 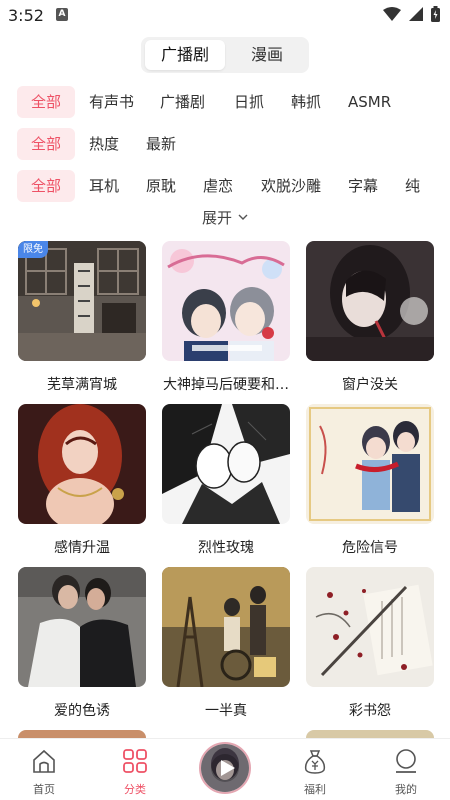 What do you see at coordinates (249, 102) in the screenshot?
I see `filter-type-japanese: 日抓` at bounding box center [249, 102].